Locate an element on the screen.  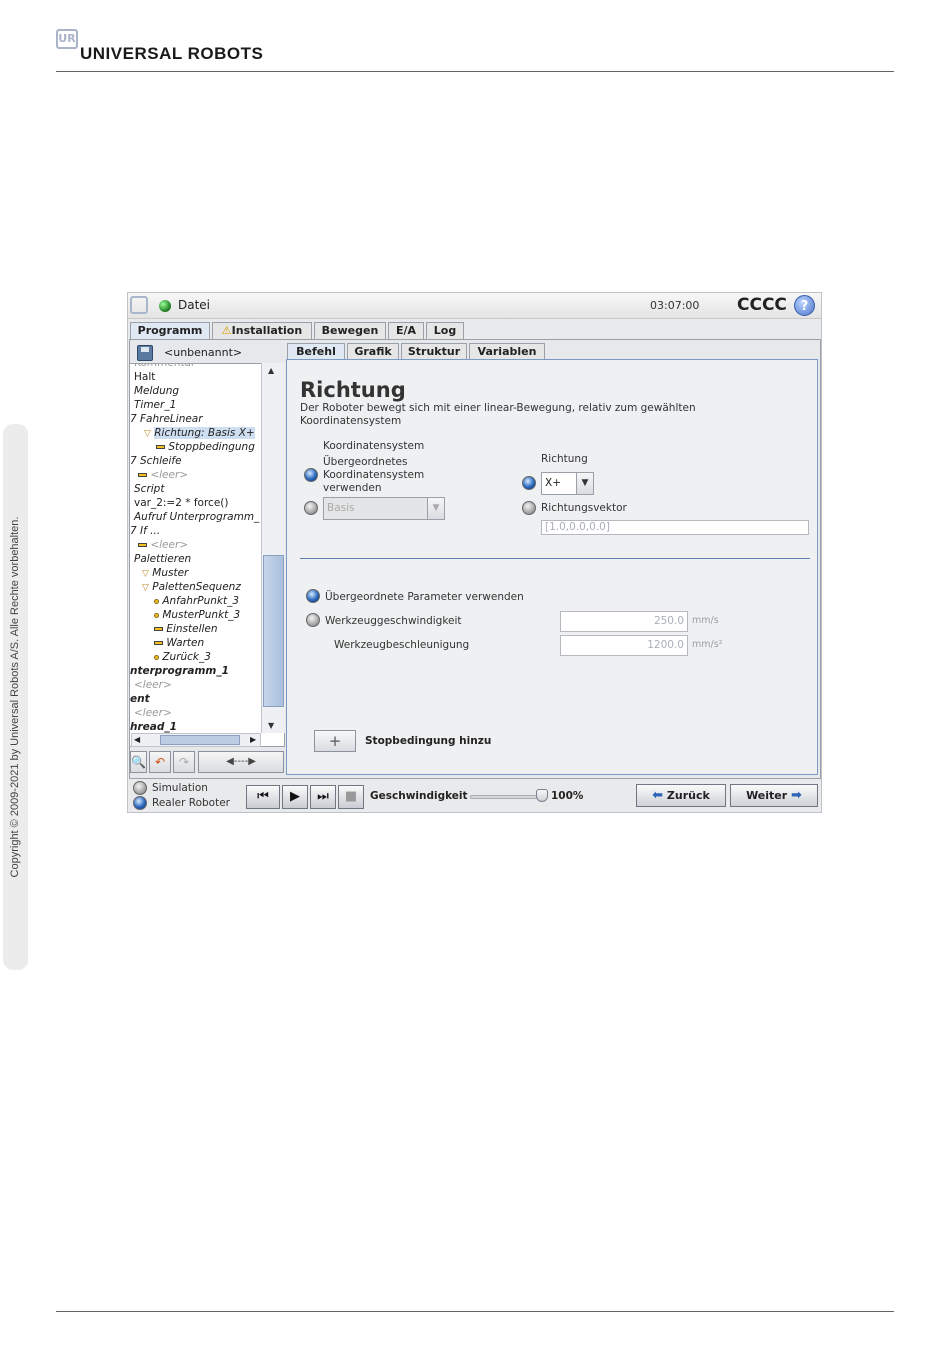
tree-node: ▽ Richtung: Basis X+ is located at coordinates (199, 433).